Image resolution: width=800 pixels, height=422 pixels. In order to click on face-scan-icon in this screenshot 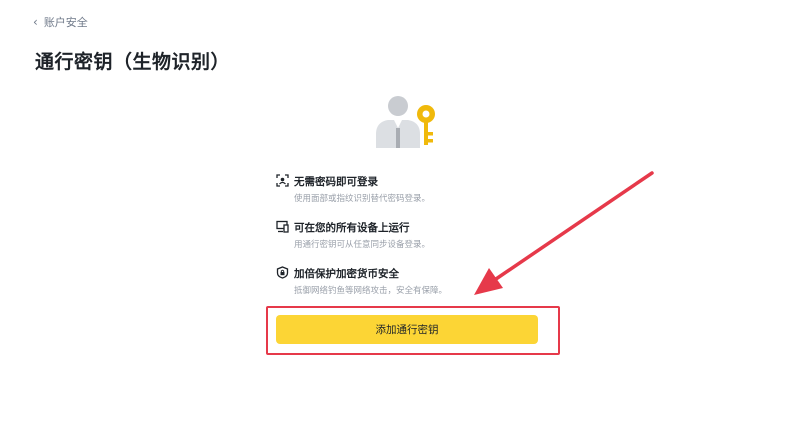, I will do `click(282, 180)`.